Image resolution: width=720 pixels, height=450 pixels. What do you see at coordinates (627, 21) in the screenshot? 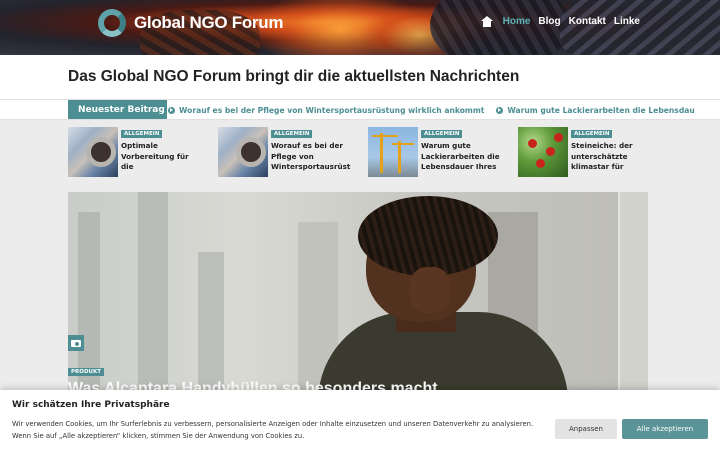
I see `nav-item-linke: Linke` at bounding box center [627, 21].